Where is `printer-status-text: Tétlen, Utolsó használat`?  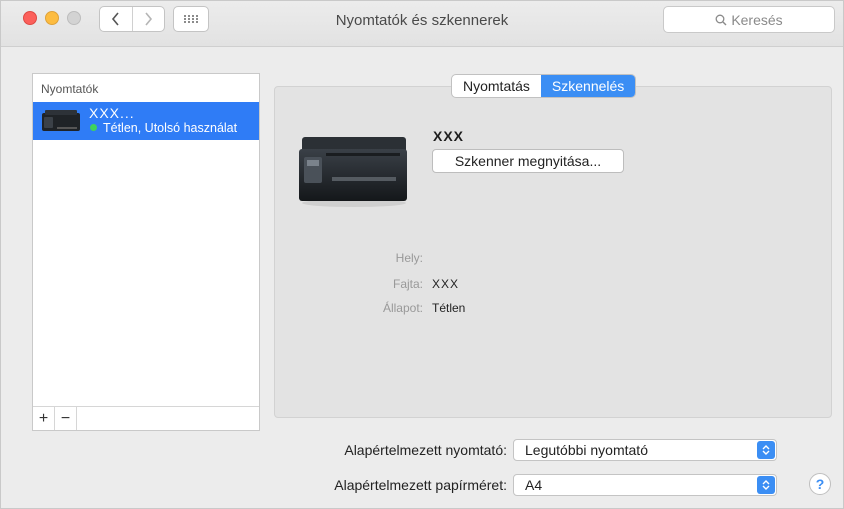
printer-status-text: Tétlen, Utolsó használat is located at coordinates (170, 128).